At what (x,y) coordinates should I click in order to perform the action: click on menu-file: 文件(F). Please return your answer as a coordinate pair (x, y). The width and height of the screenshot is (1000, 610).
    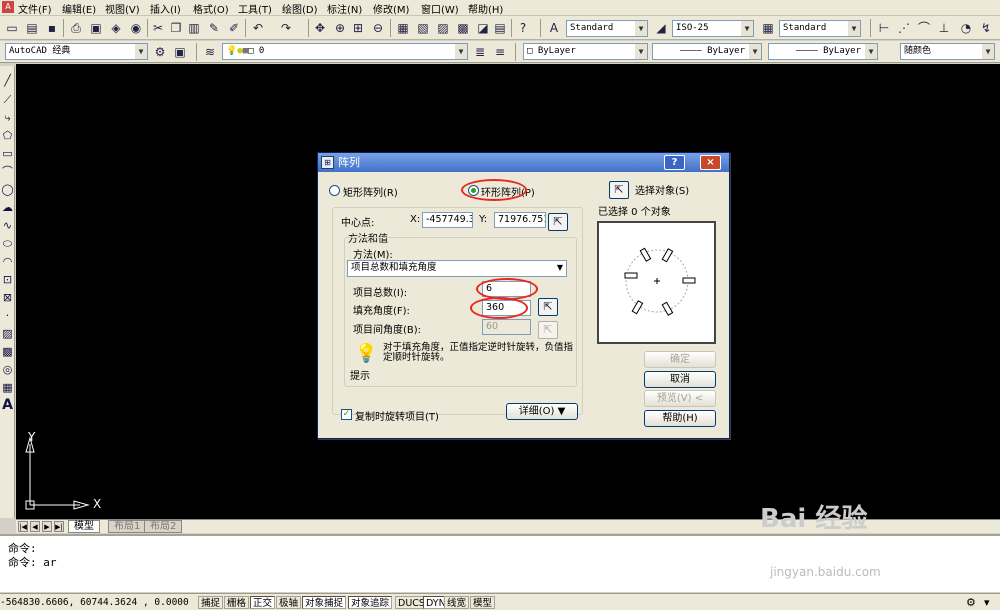
    Looking at the image, I should click on (35, 8).